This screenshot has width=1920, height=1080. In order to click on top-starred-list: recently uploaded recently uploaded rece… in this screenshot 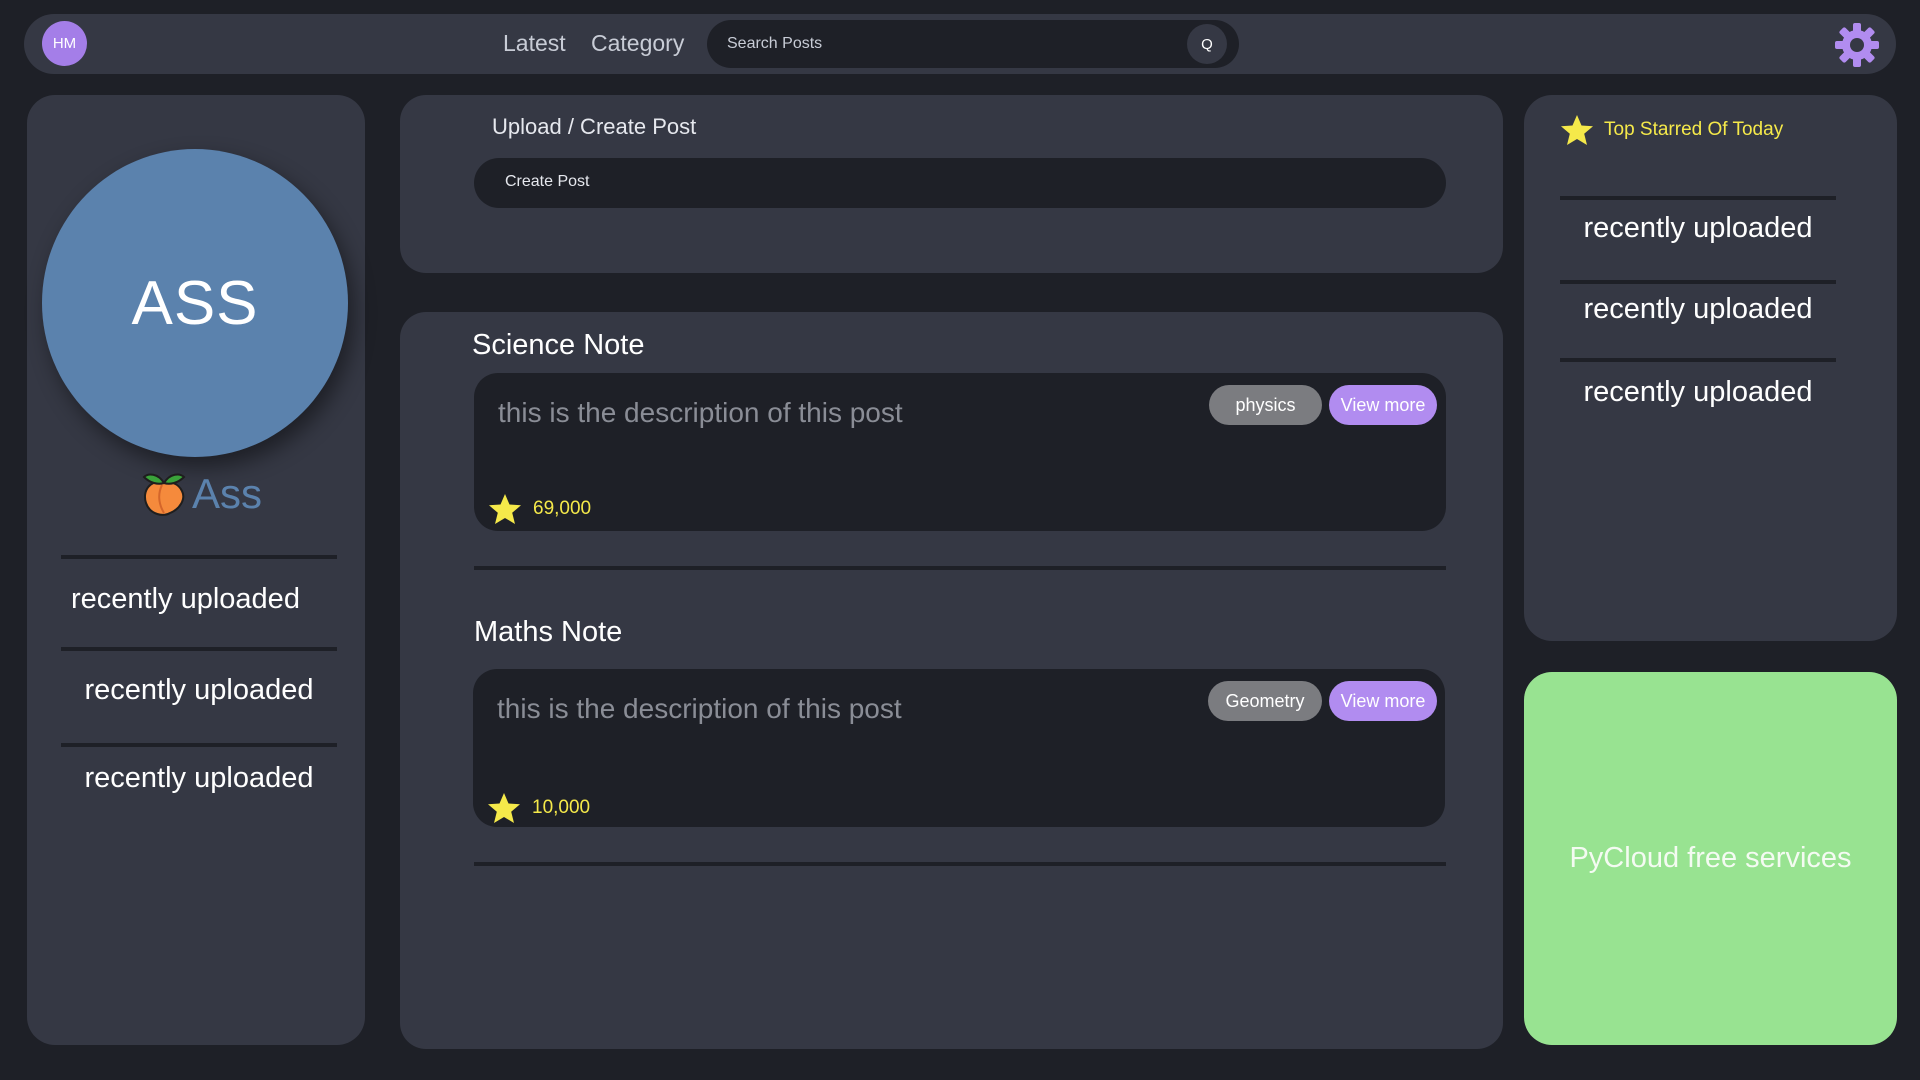, I will do `click(1698, 309)`.